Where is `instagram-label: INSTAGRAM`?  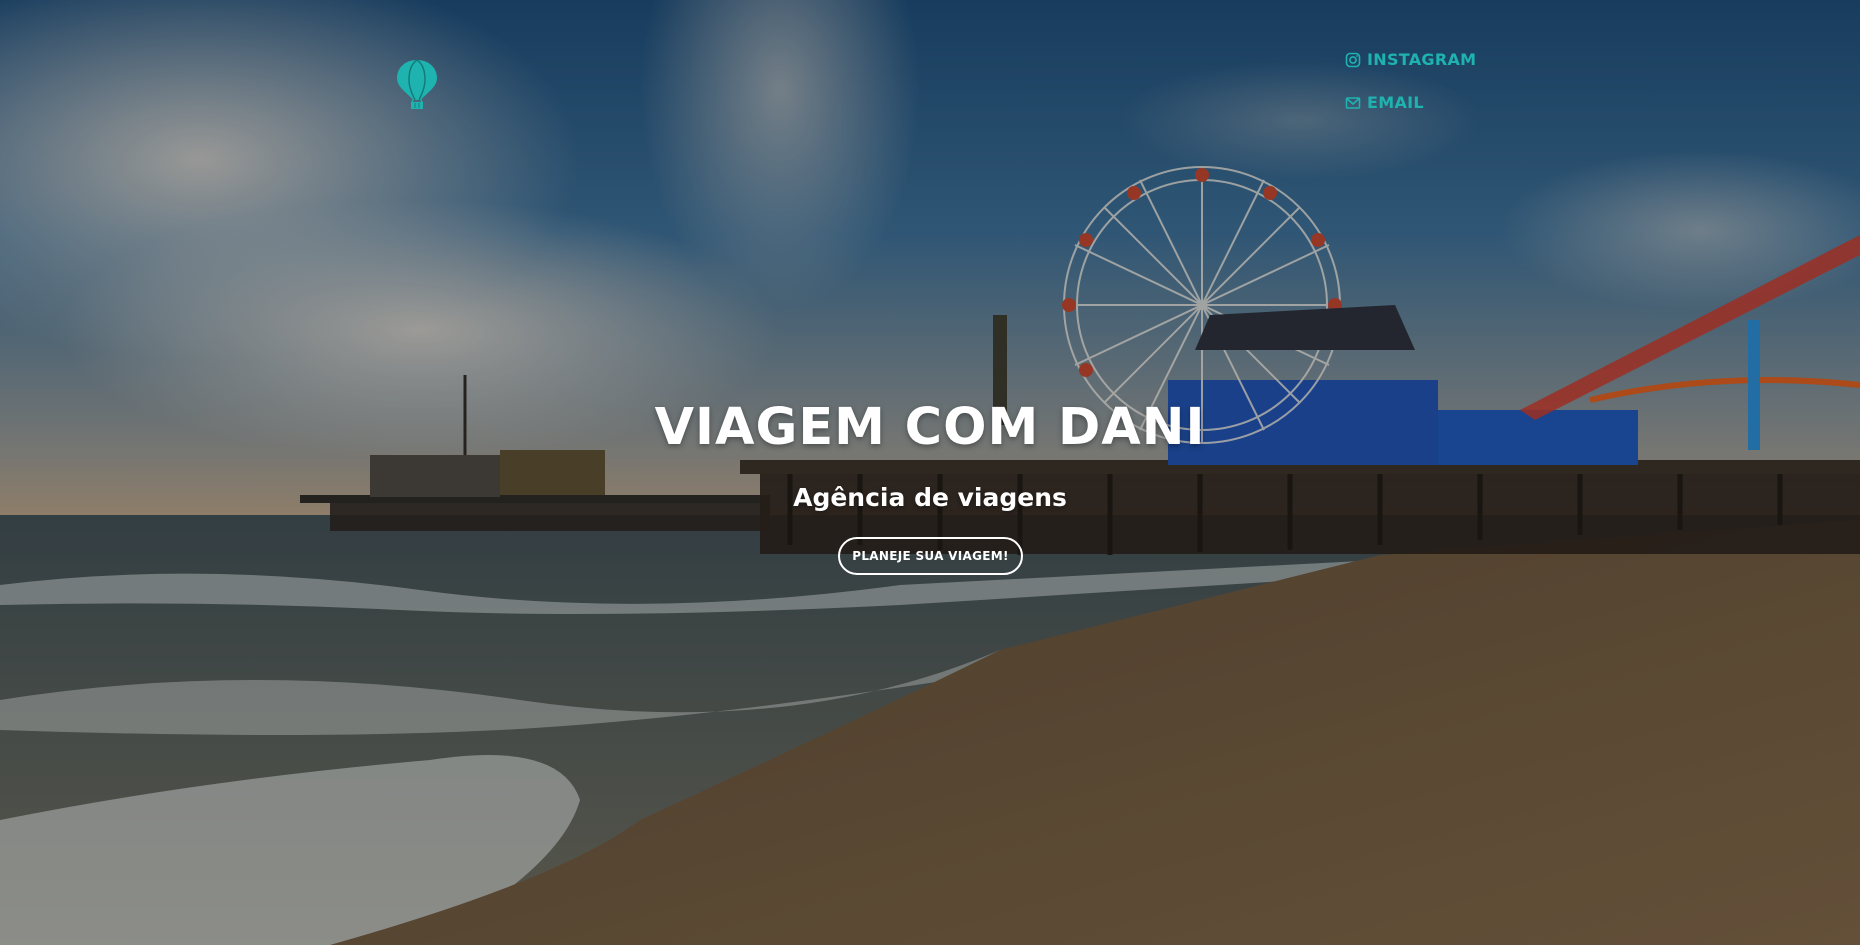
instagram-label: INSTAGRAM is located at coordinates (1422, 59).